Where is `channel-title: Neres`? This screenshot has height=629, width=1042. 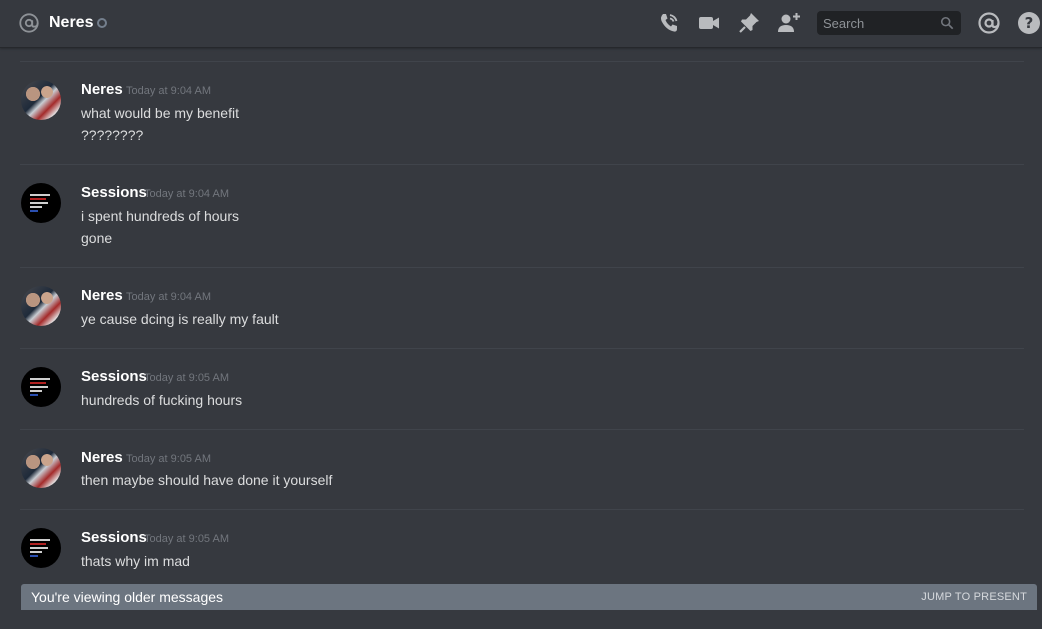 channel-title: Neres is located at coordinates (71, 22).